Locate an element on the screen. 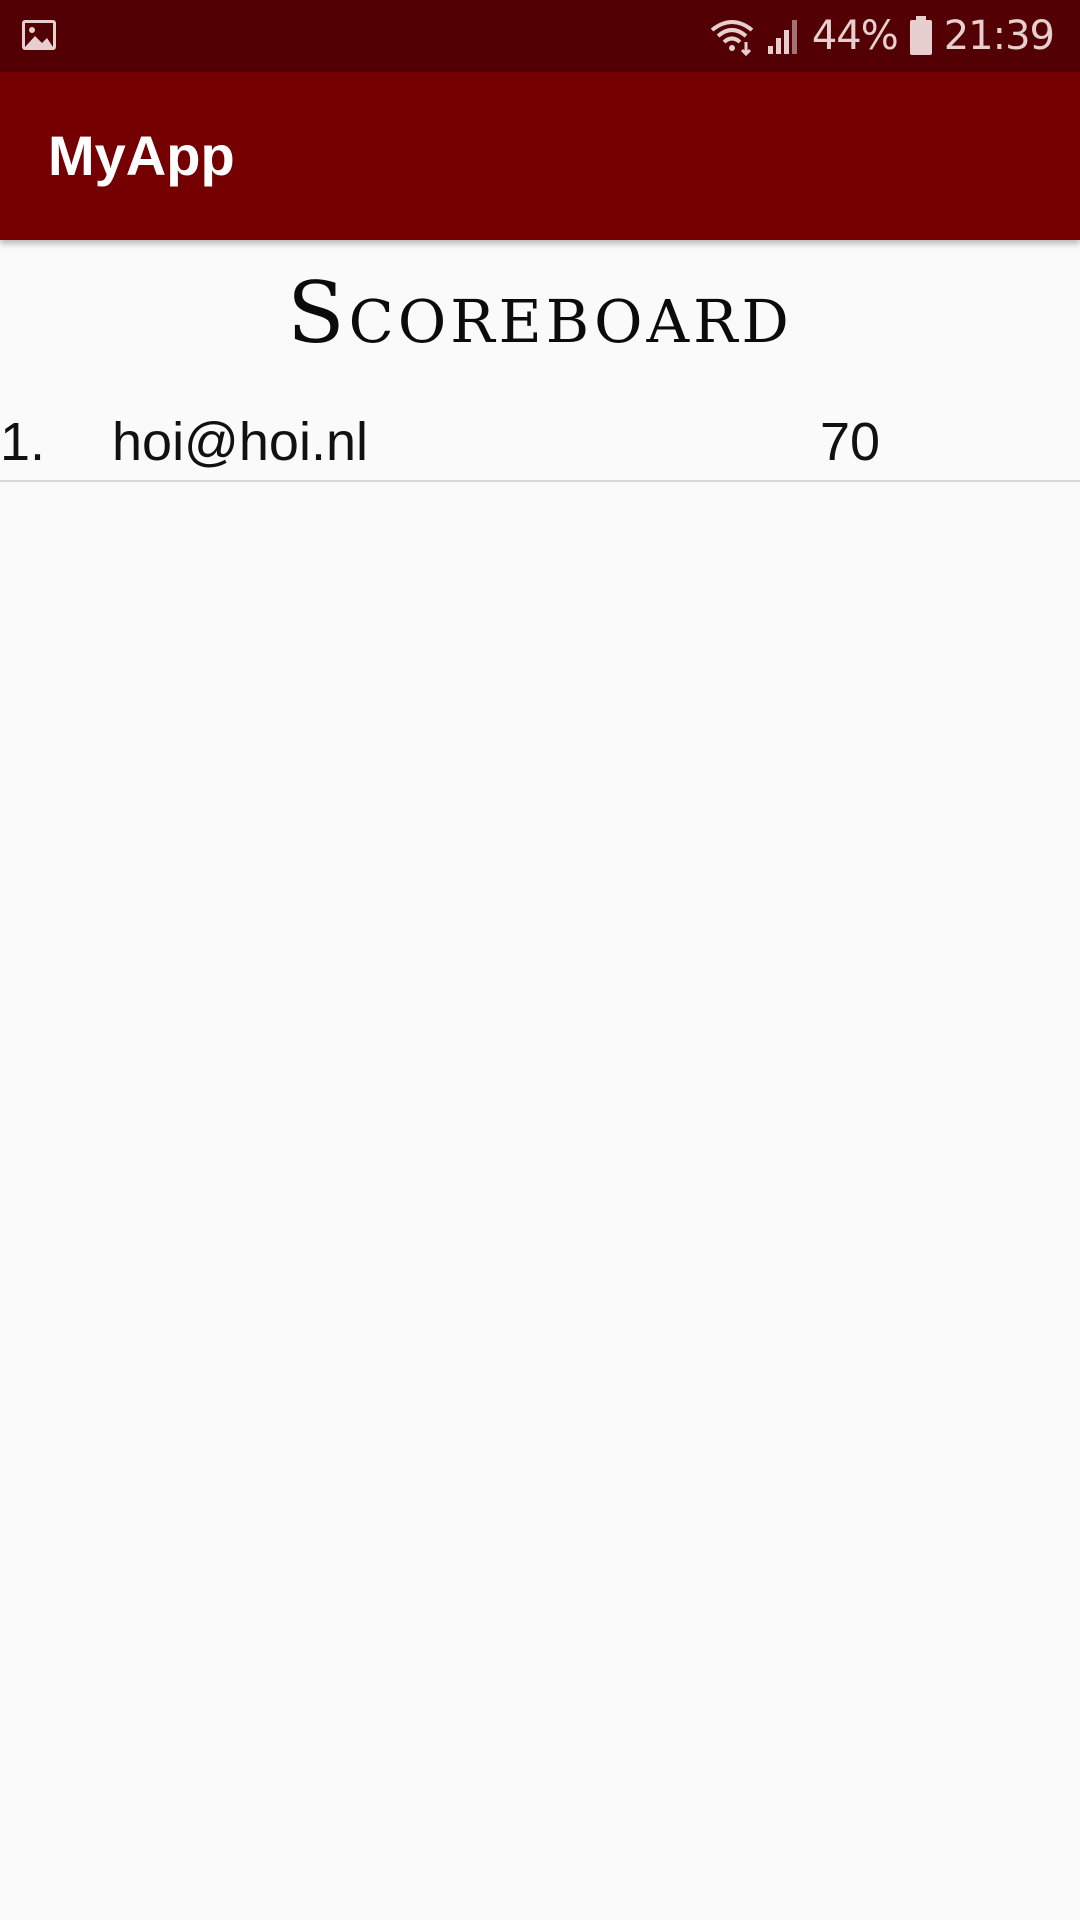 The height and width of the screenshot is (1920, 1080). signal-icon is located at coordinates (784, 36).